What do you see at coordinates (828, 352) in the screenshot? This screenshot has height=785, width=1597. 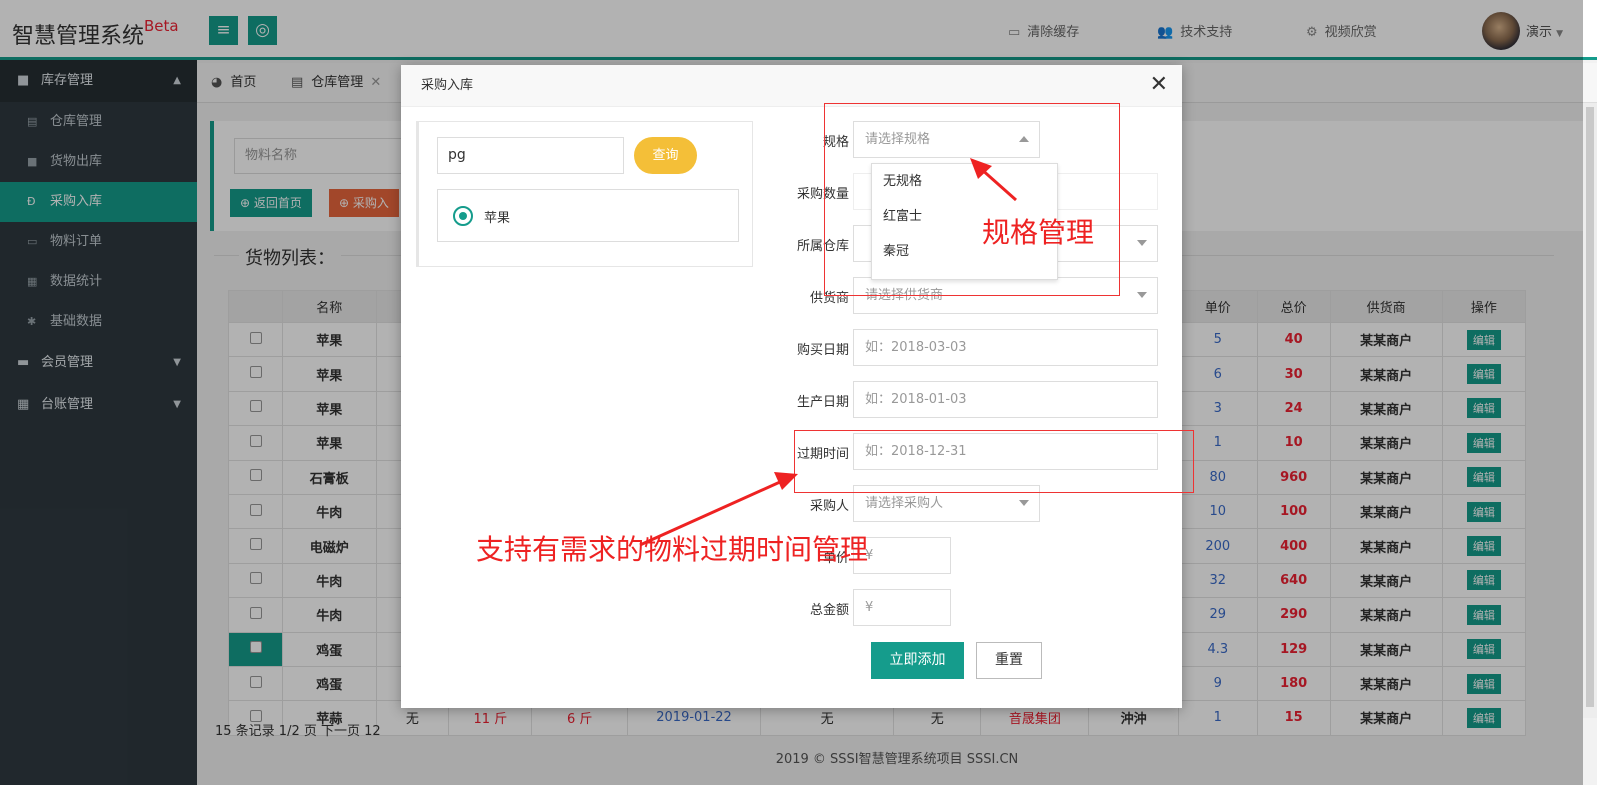 I see `annotation-arrows` at bounding box center [828, 352].